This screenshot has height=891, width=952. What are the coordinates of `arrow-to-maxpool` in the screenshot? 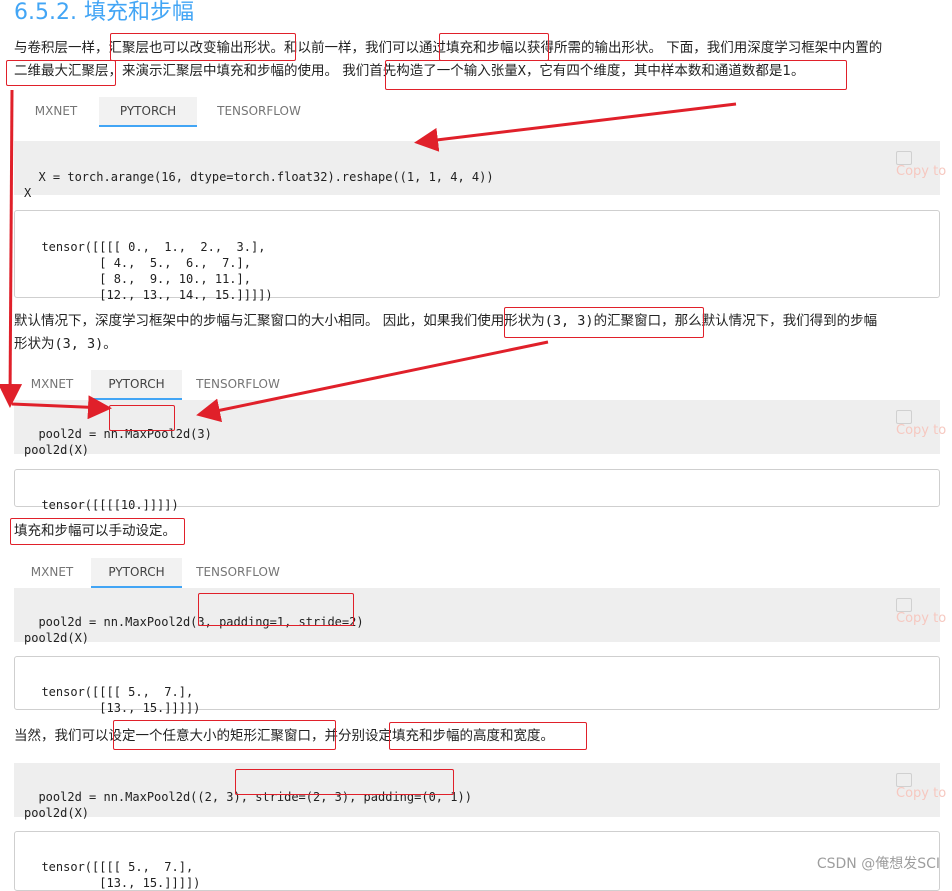 It's located at (61, 407).